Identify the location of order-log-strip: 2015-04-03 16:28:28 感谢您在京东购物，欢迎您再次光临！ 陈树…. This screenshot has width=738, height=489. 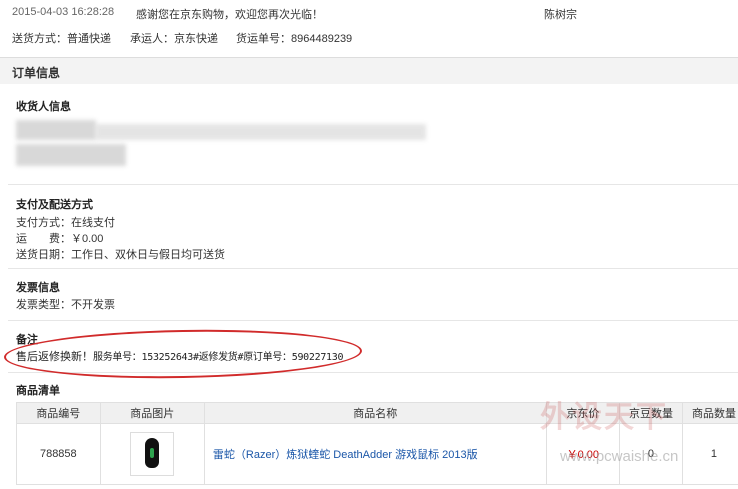
(369, 28).